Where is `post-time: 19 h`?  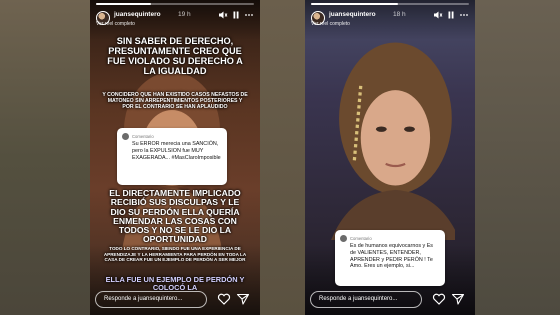 post-time: 19 h is located at coordinates (184, 14).